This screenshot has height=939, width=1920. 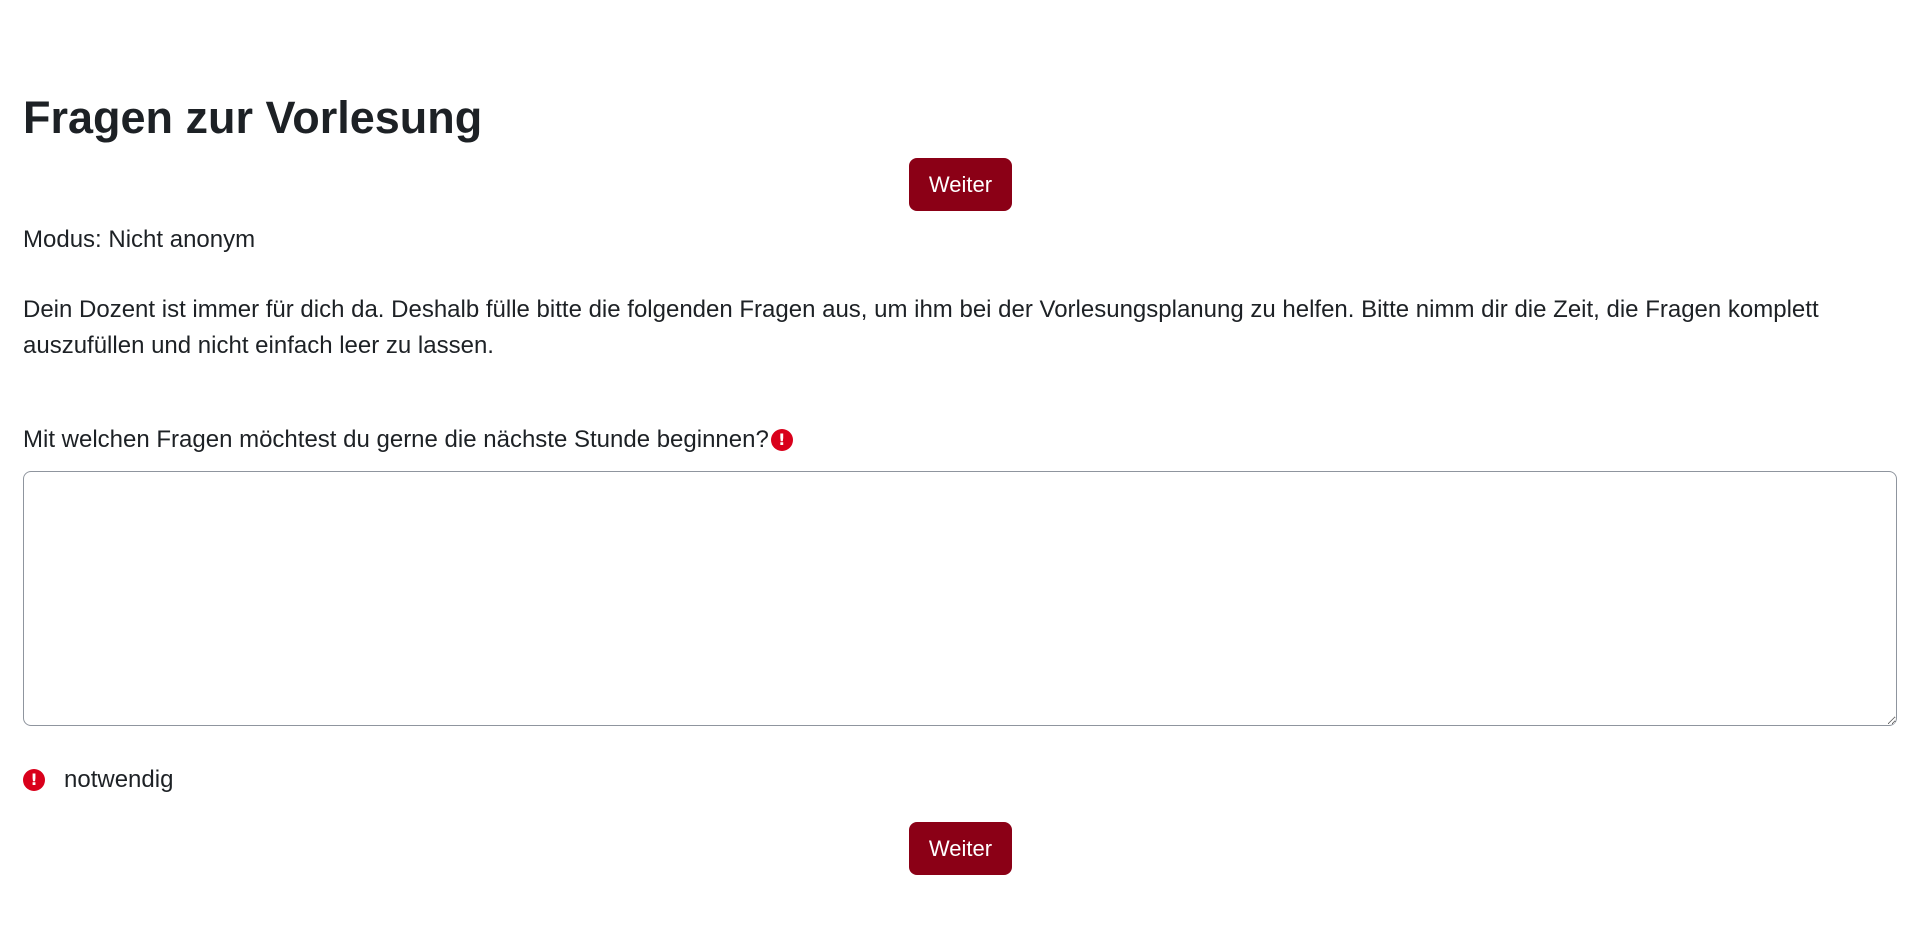 What do you see at coordinates (34, 780) in the screenshot?
I see `required-legend-icon: !` at bounding box center [34, 780].